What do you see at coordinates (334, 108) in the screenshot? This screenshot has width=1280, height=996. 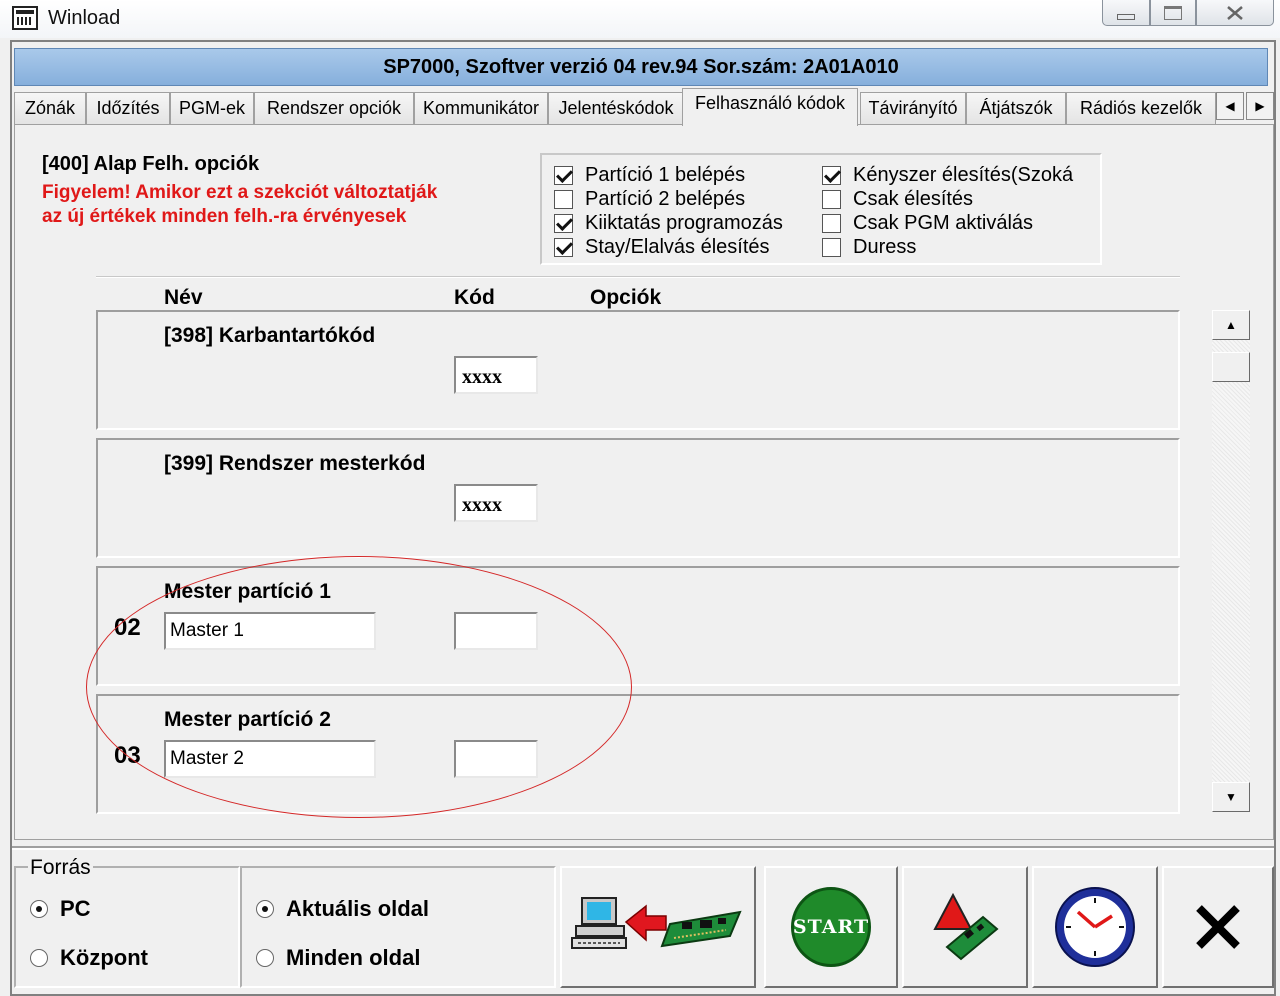 I see `tab-rendszer-opciok: Rendszer opciók` at bounding box center [334, 108].